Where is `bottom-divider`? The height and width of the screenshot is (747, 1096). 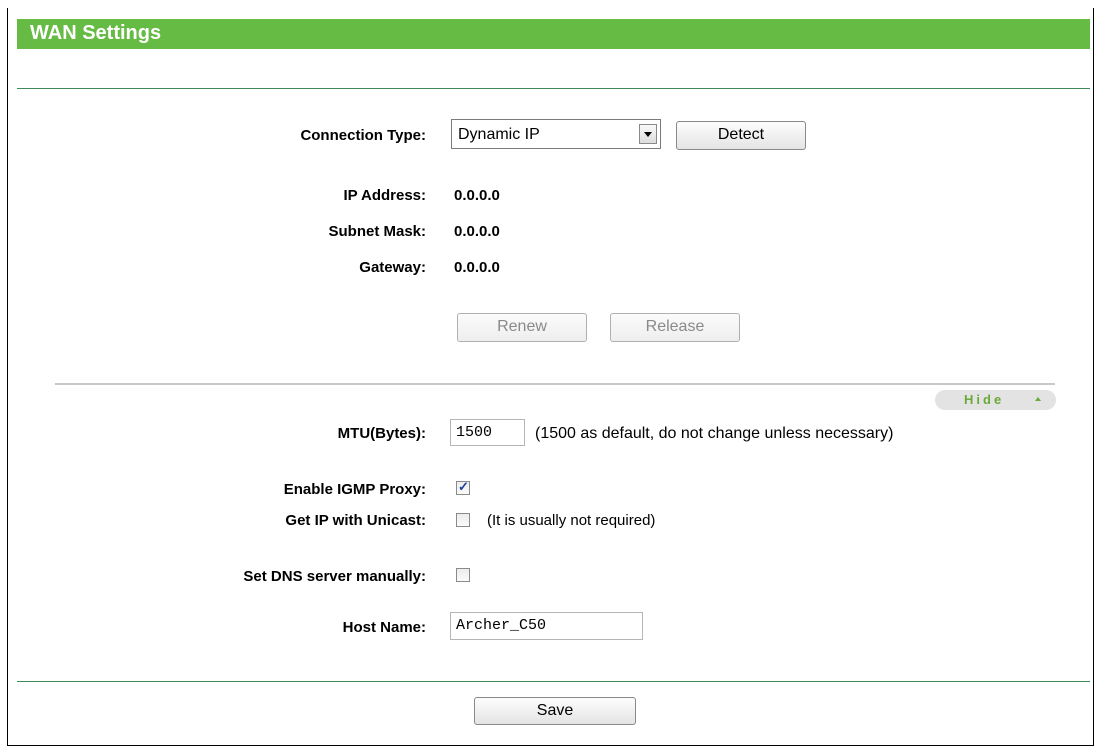
bottom-divider is located at coordinates (553, 681).